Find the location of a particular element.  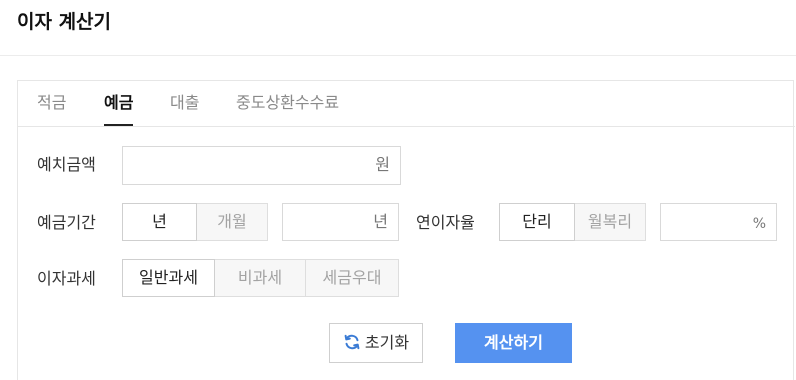

tax-preferred-option: 세금우대 is located at coordinates (352, 278).